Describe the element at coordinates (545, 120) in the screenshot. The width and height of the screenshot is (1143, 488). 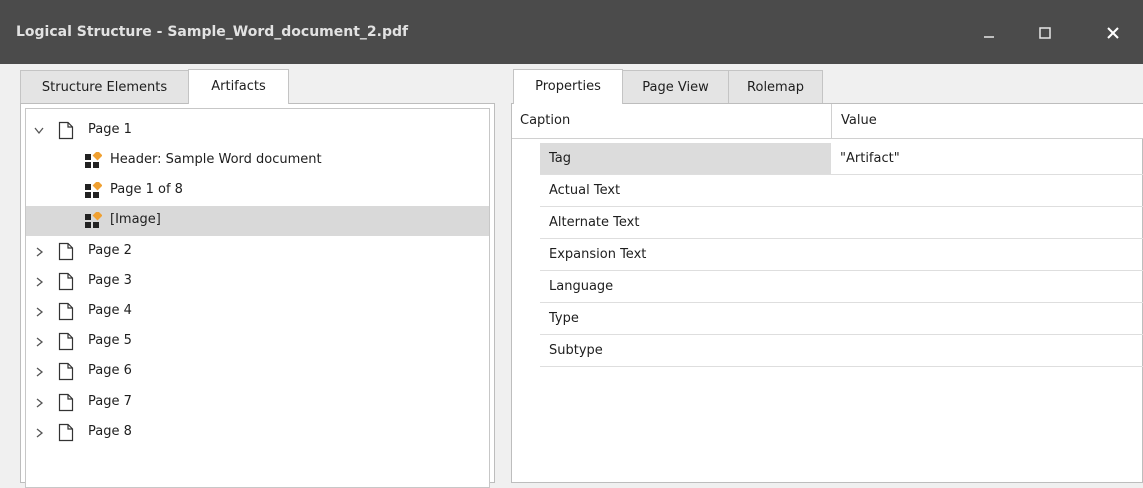
I see `caption-column-header: Caption` at that location.